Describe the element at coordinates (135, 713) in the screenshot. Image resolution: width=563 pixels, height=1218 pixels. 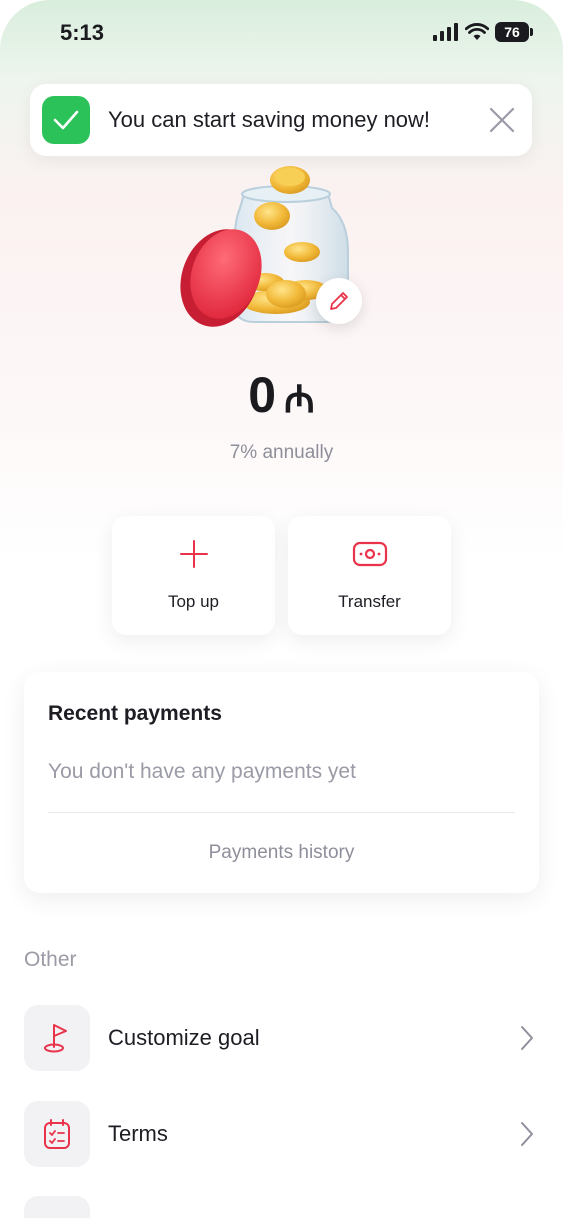
I see `recent-payments-title: Recent payments` at that location.